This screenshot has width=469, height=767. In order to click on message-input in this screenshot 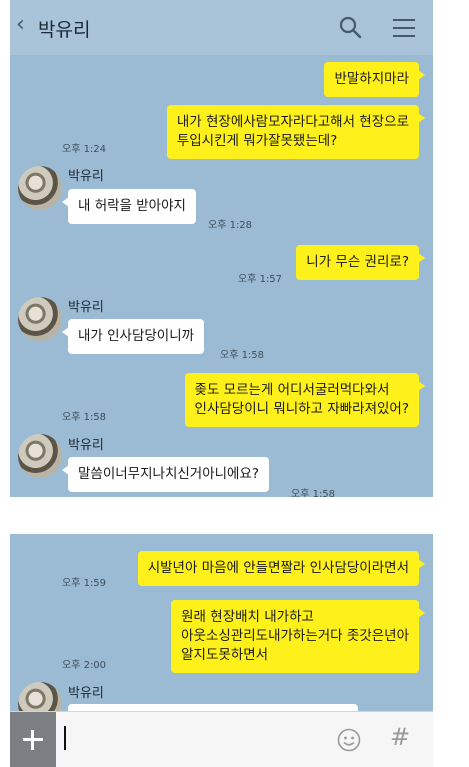, I will do `click(197, 740)`.